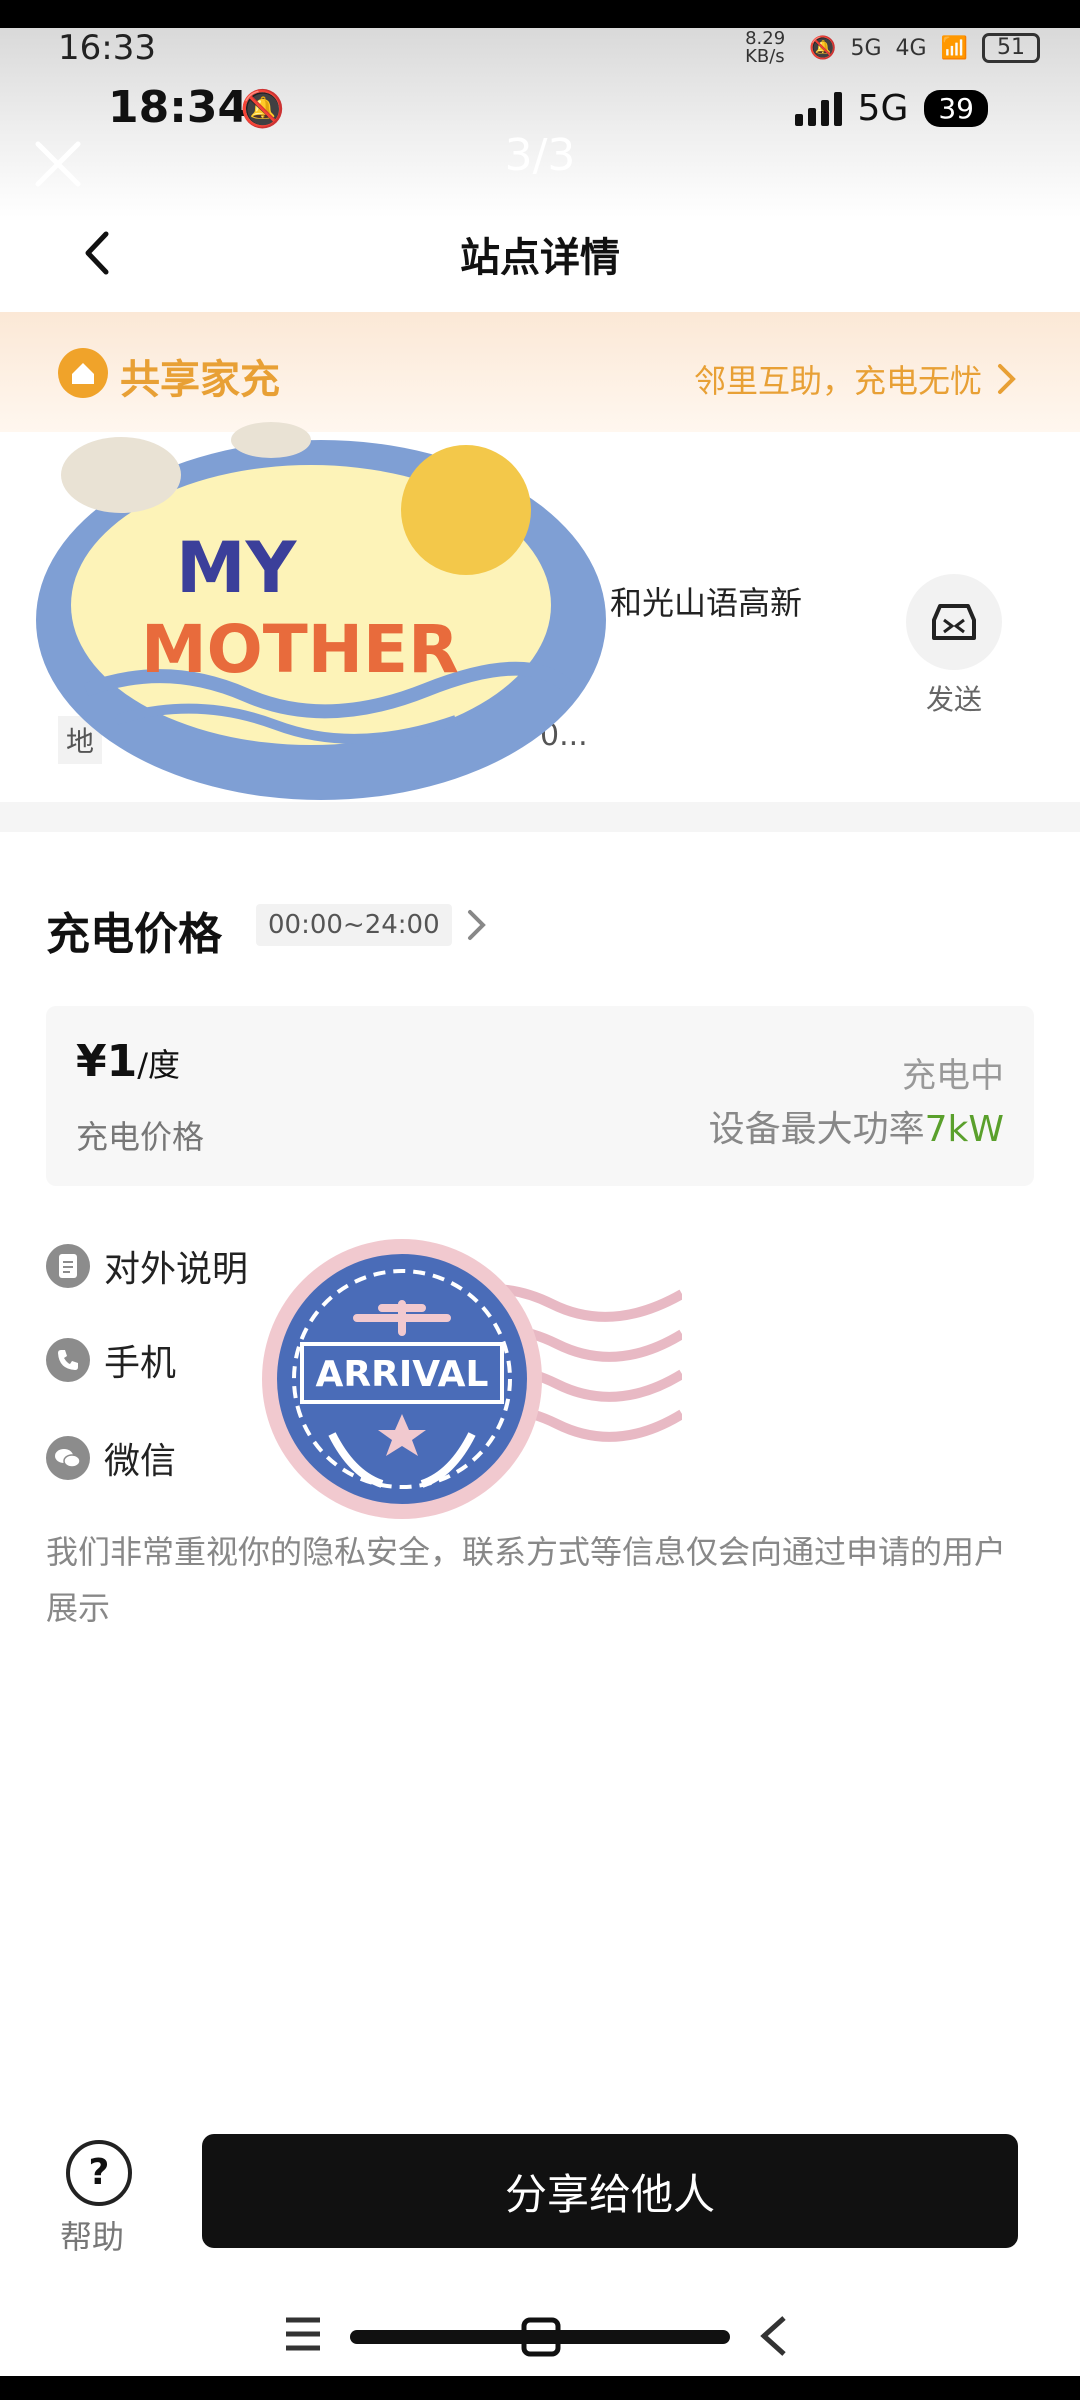 The width and height of the screenshot is (1080, 2400). I want to click on bottom-black-bar, so click(540, 2388).